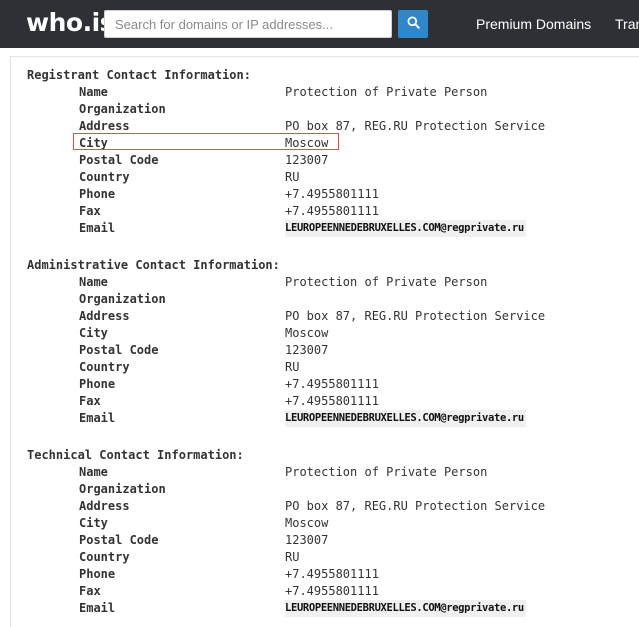 This screenshot has width=639, height=627. What do you see at coordinates (135, 455) in the screenshot?
I see `section-title: Technical Contact Information:` at bounding box center [135, 455].